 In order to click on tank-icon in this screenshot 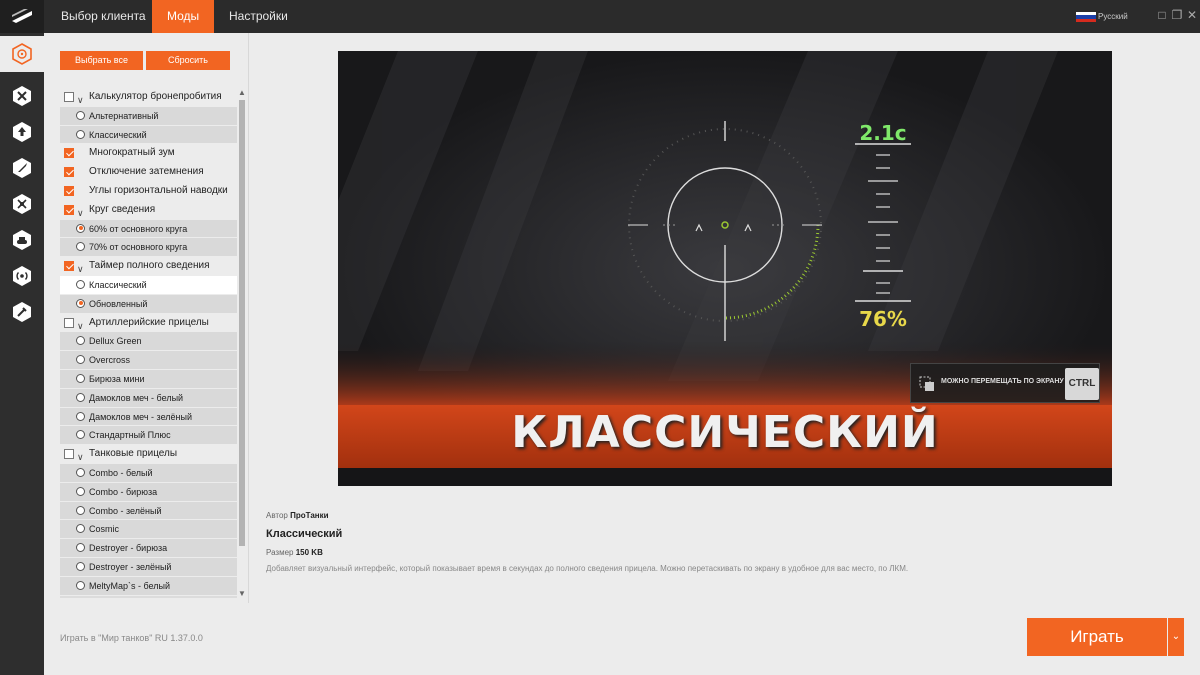, I will do `click(22, 240)`.